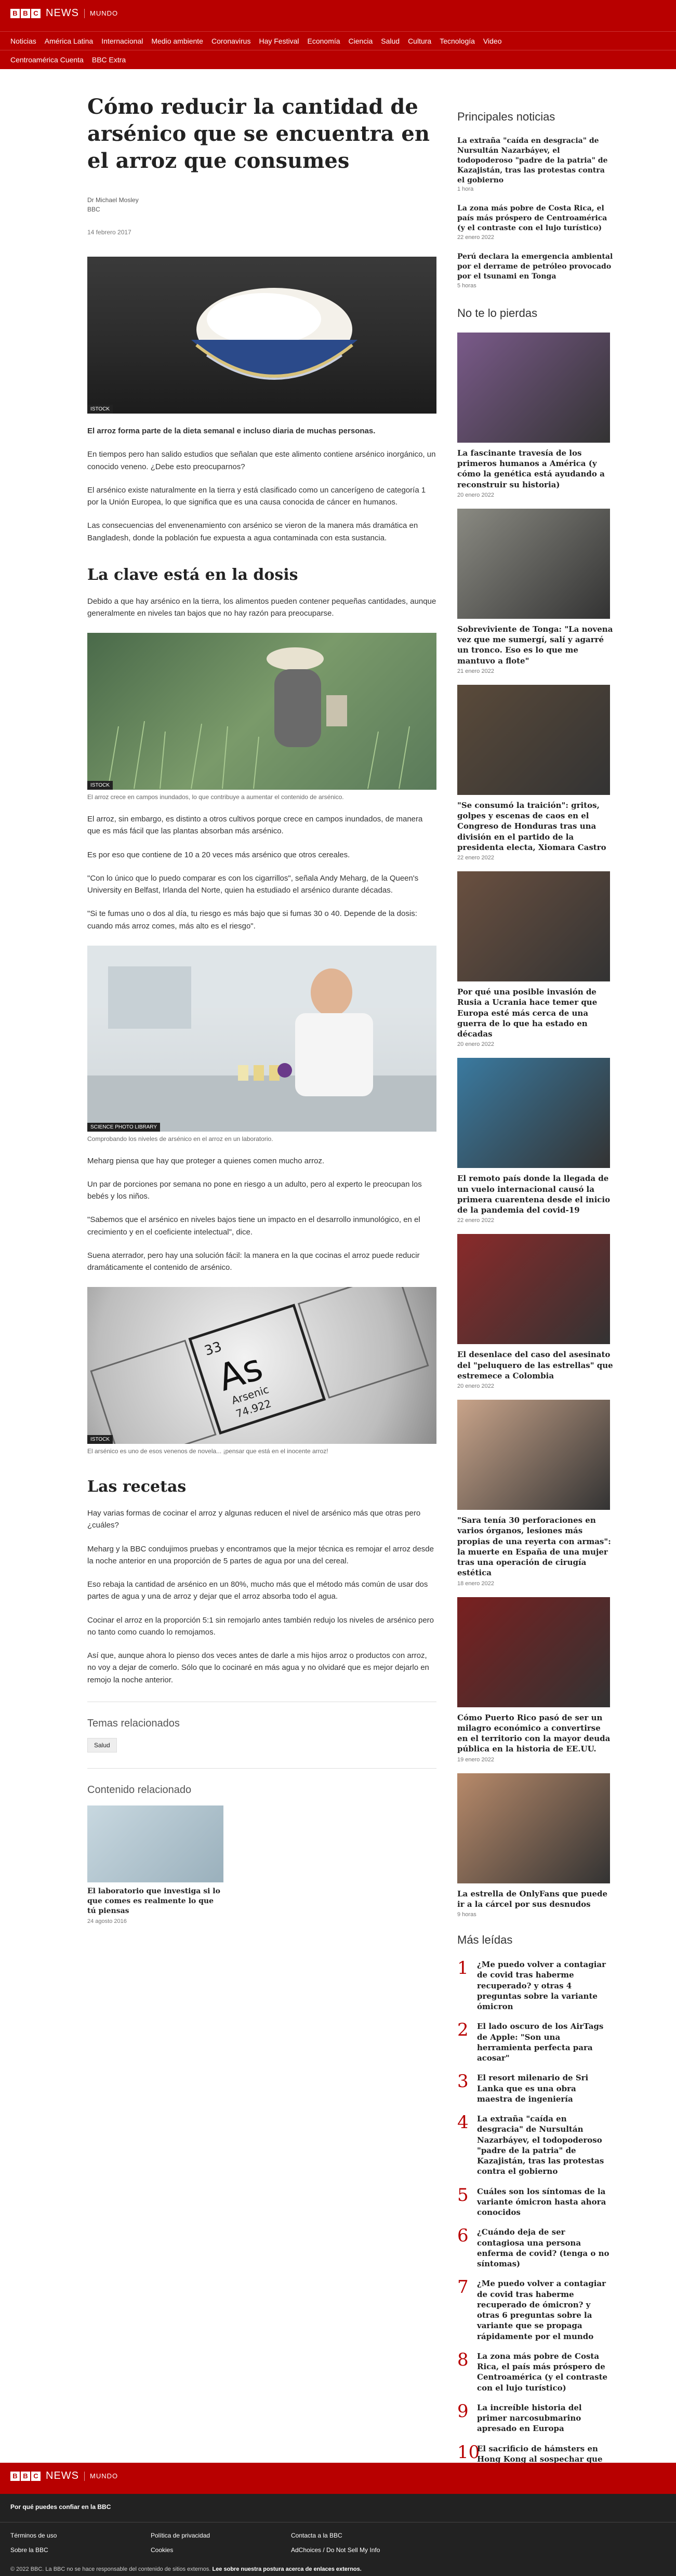 The width and height of the screenshot is (676, 2576). I want to click on most-read-rank: 5, so click(463, 2195).